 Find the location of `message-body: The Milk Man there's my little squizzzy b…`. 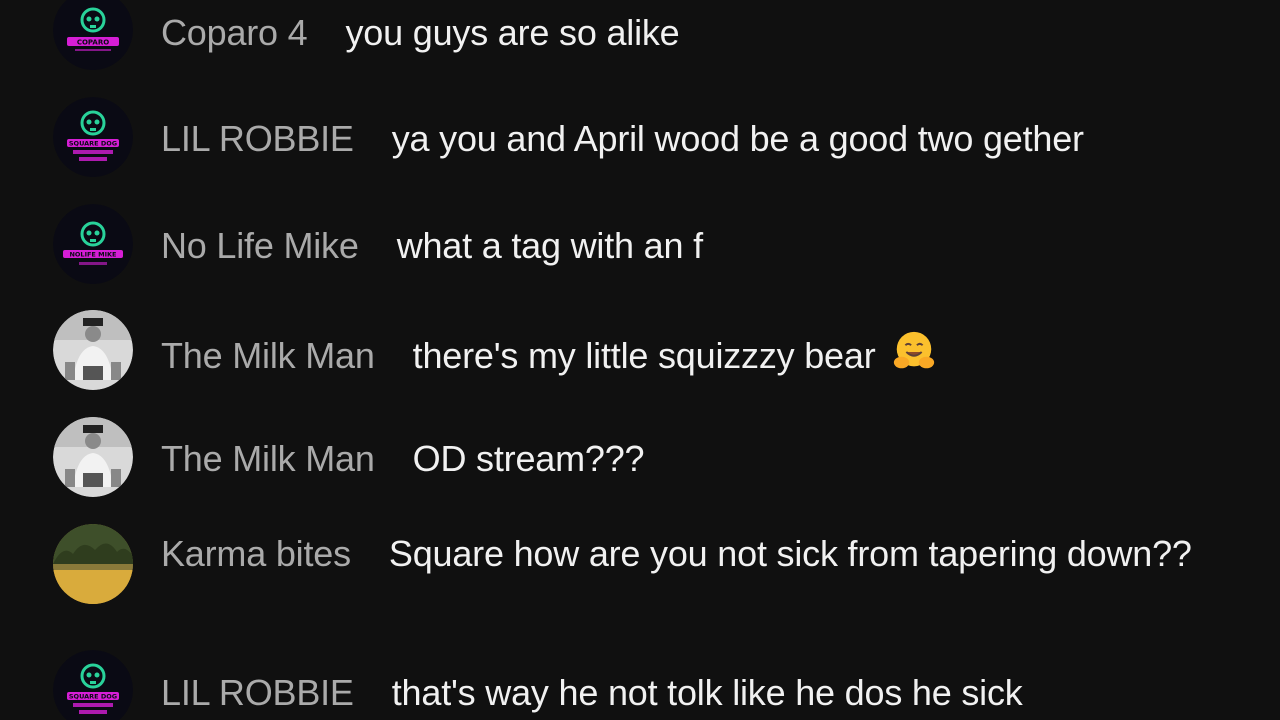

message-body: The Milk Man there's my little squizzzy b… is located at coordinates (681, 353).